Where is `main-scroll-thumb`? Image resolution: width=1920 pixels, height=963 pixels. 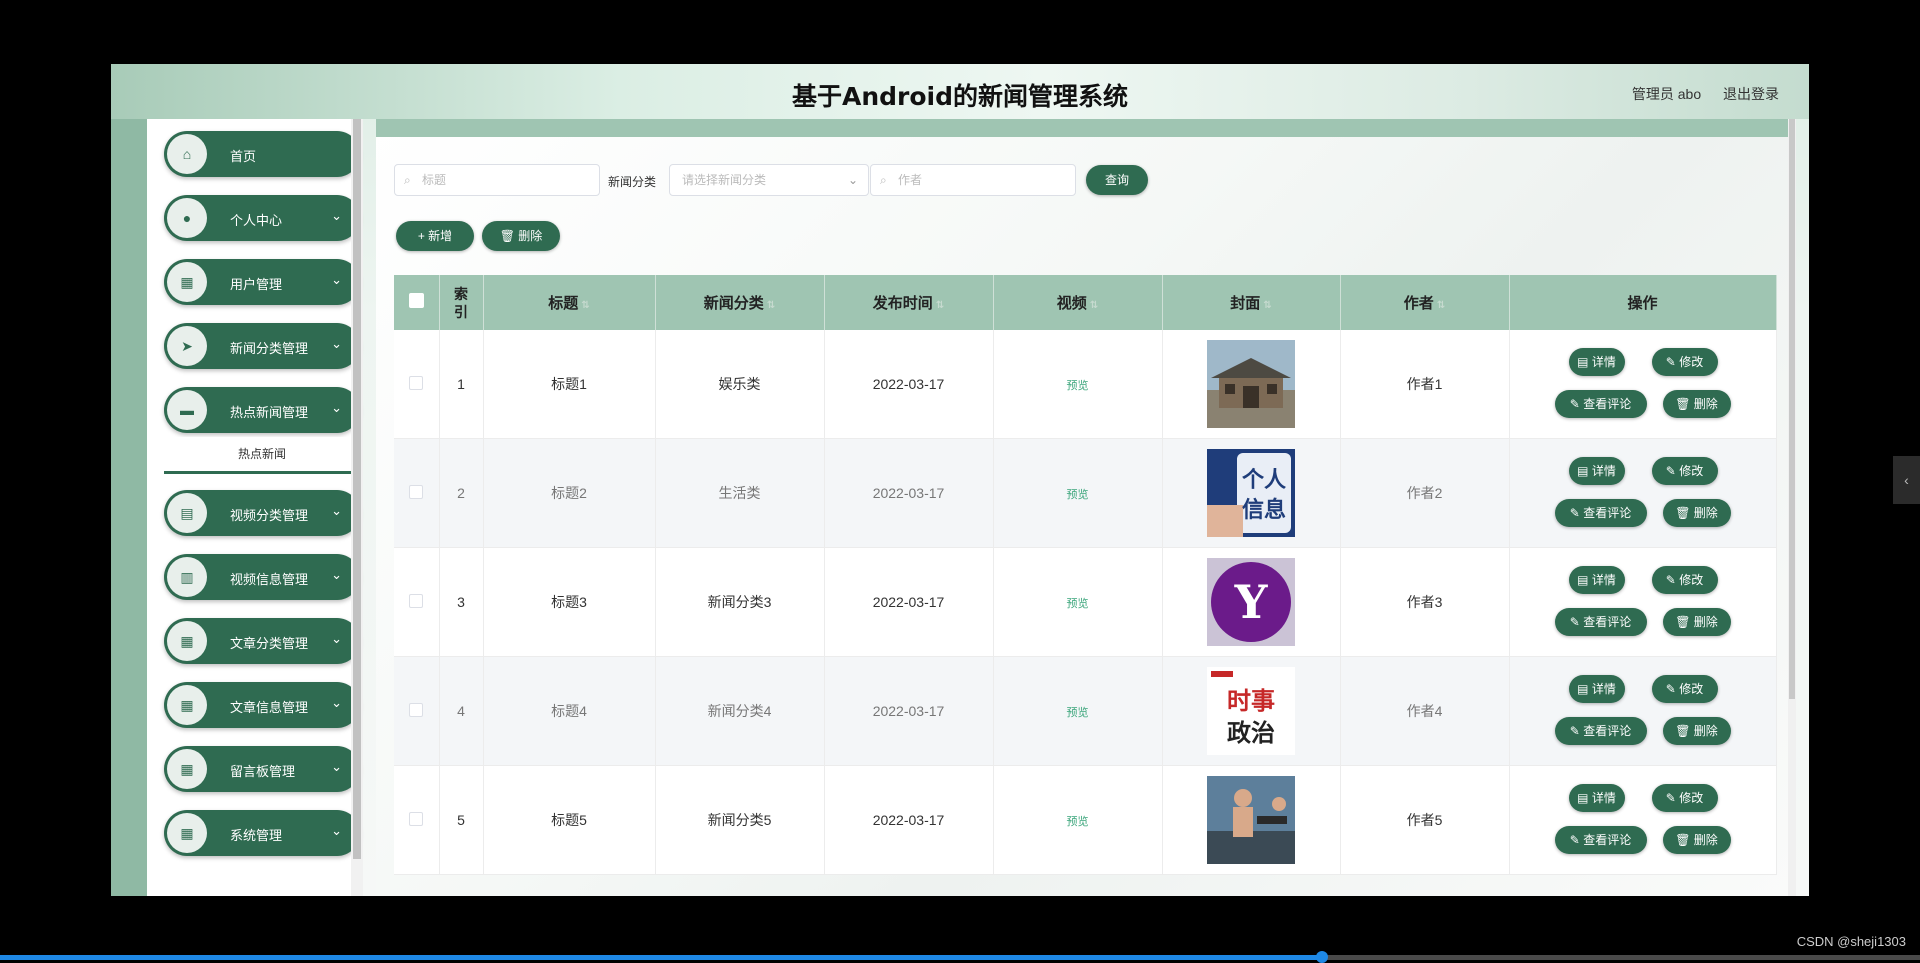 main-scroll-thumb is located at coordinates (1792, 409).